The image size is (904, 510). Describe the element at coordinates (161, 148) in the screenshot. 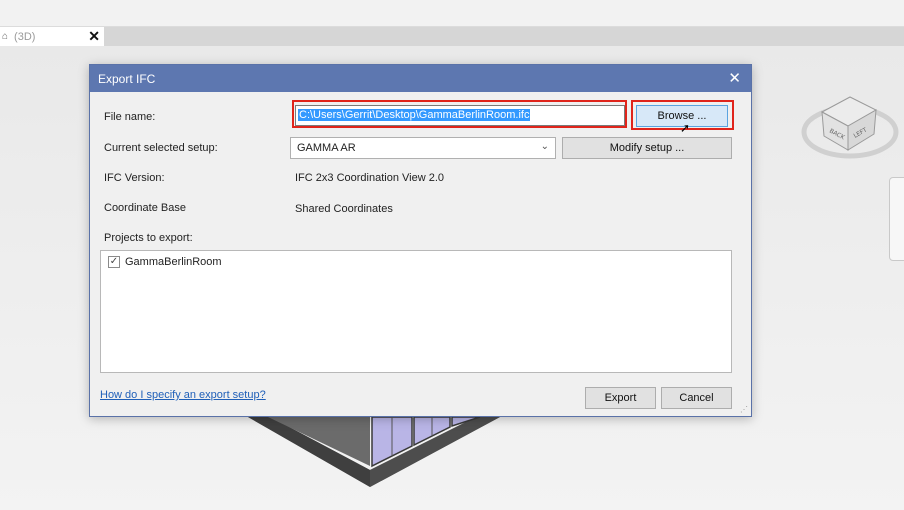

I see `setup-label: Current selected setup:` at that location.